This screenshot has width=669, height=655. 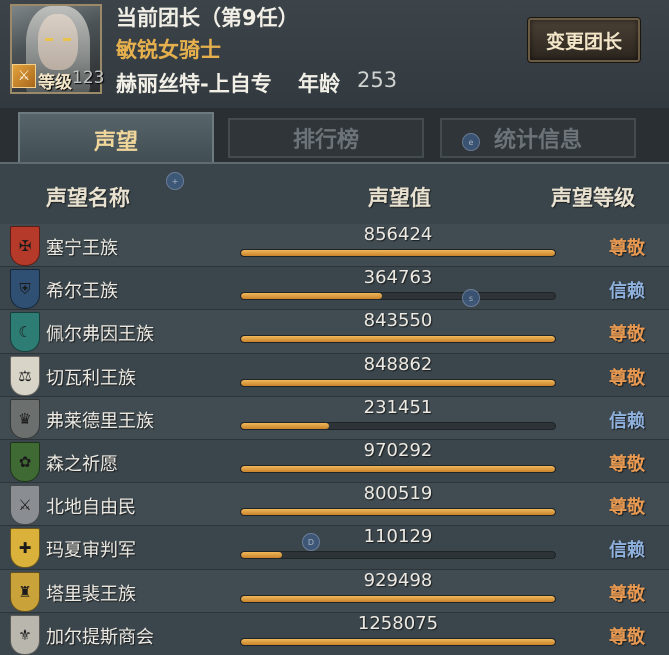 I want to click on faction-name: 塞宁王族, so click(x=82, y=248).